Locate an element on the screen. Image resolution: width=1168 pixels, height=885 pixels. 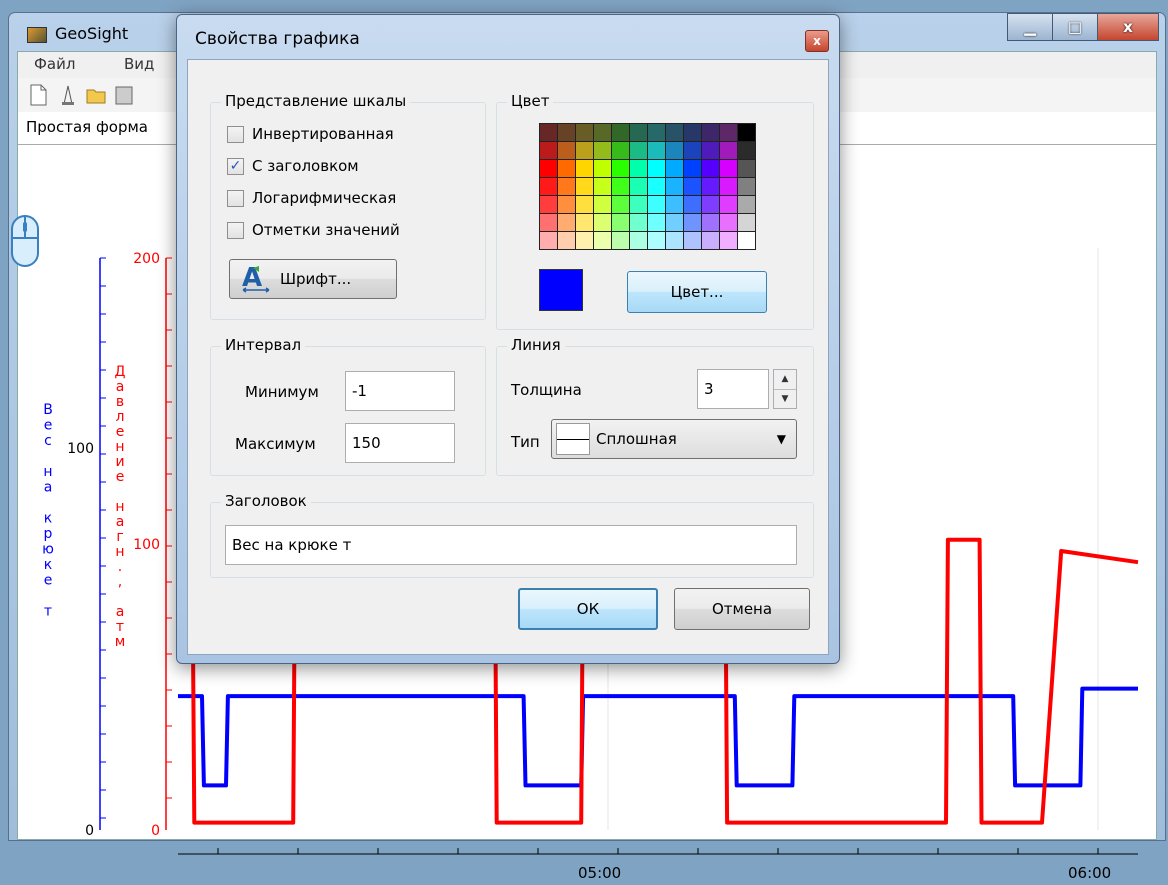
option-value-marks: Отметки значений is located at coordinates (313, 230).